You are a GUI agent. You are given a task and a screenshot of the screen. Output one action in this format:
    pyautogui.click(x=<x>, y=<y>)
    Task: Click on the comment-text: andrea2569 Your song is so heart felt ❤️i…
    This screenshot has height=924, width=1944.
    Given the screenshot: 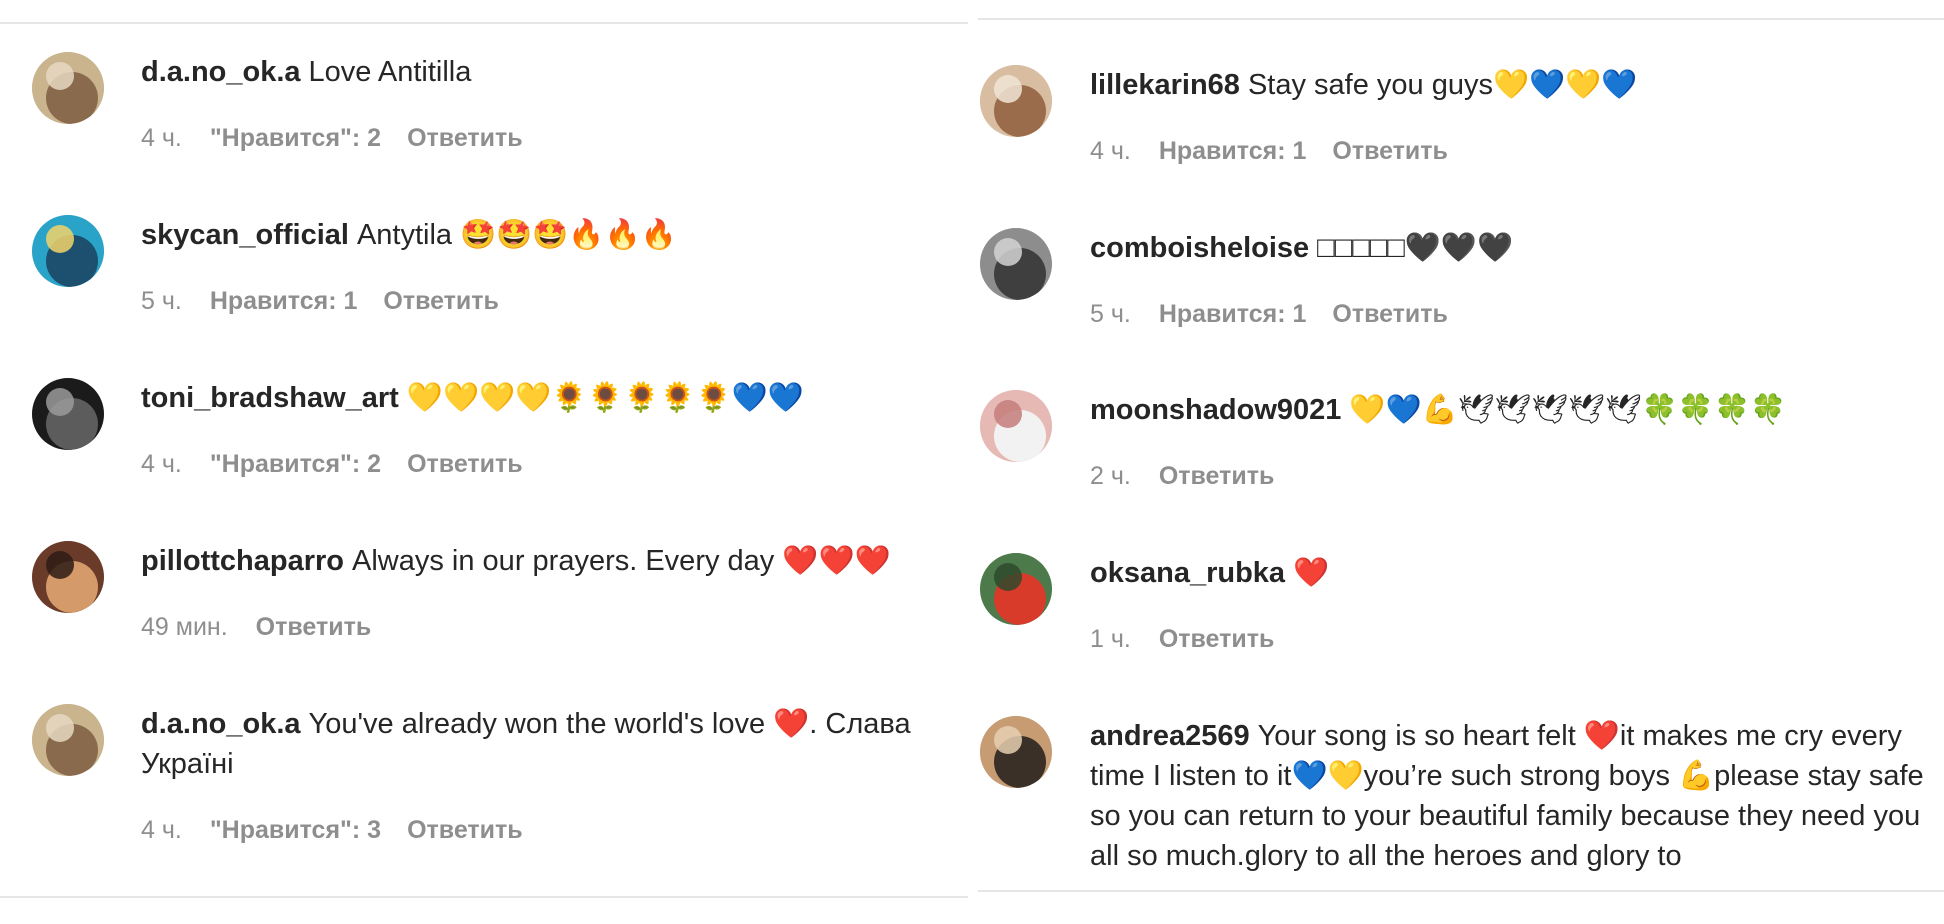 What is the action you would take?
    pyautogui.click(x=1517, y=796)
    